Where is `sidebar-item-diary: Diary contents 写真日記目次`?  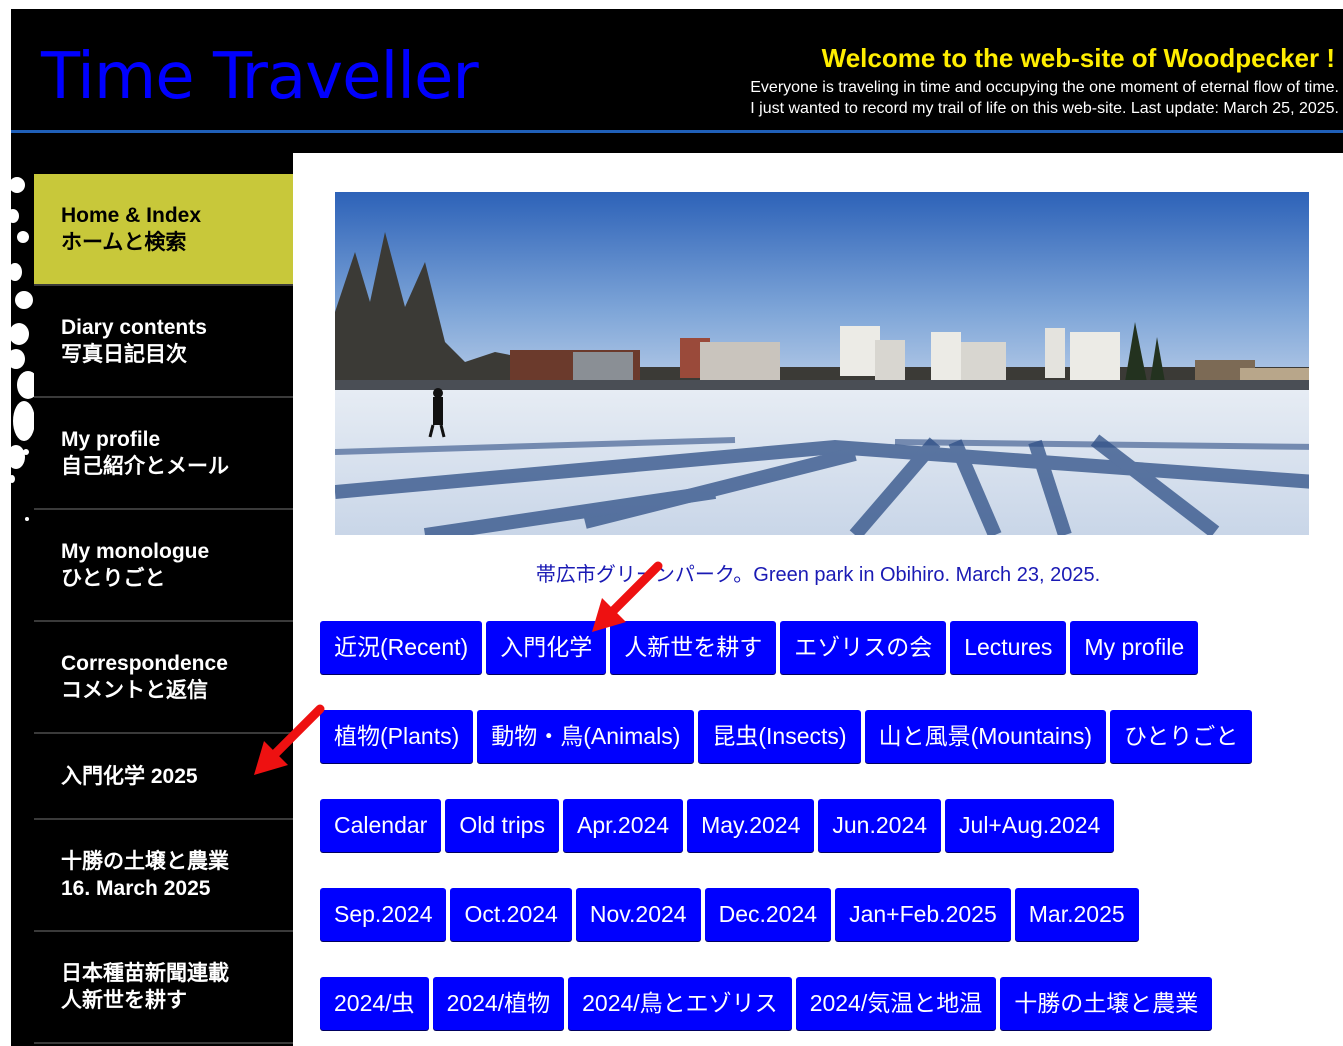 sidebar-item-diary: Diary contents 写真日記目次 is located at coordinates (163, 342).